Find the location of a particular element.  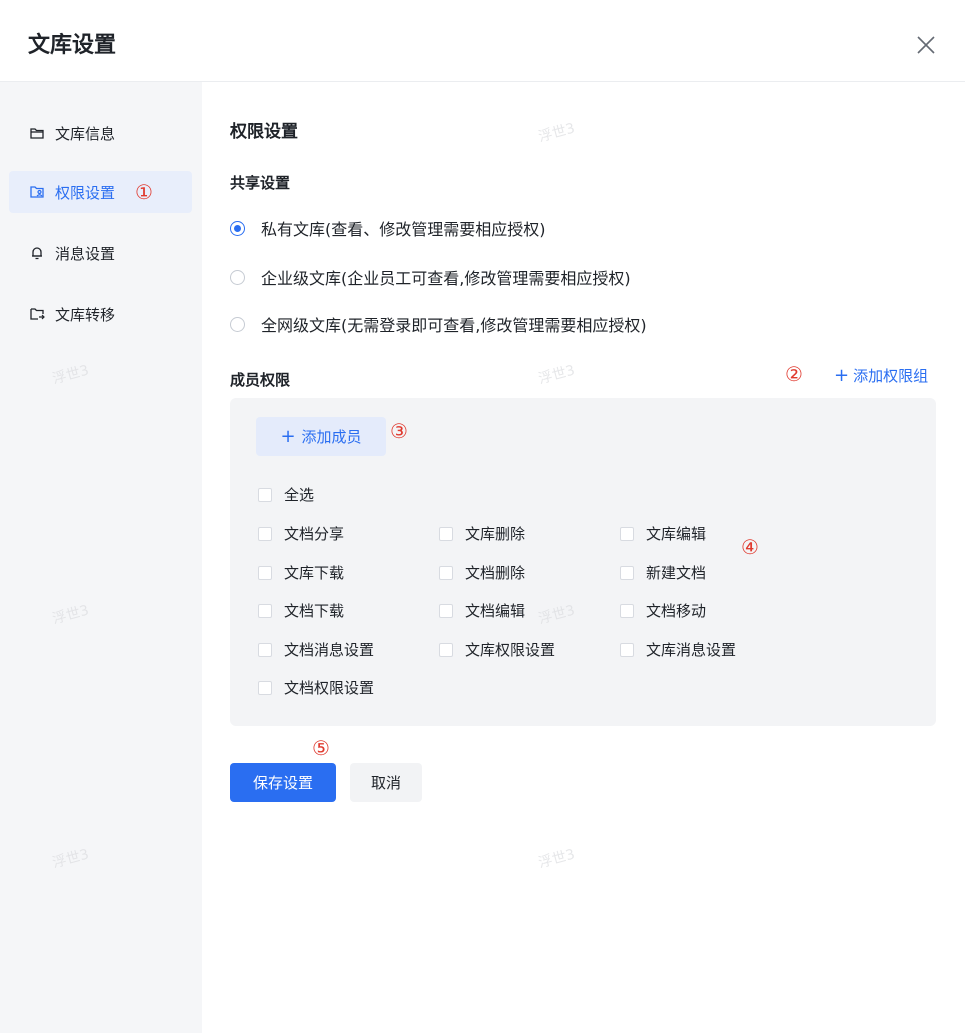

checkbox-permission: 文档编辑 is located at coordinates (482, 610).